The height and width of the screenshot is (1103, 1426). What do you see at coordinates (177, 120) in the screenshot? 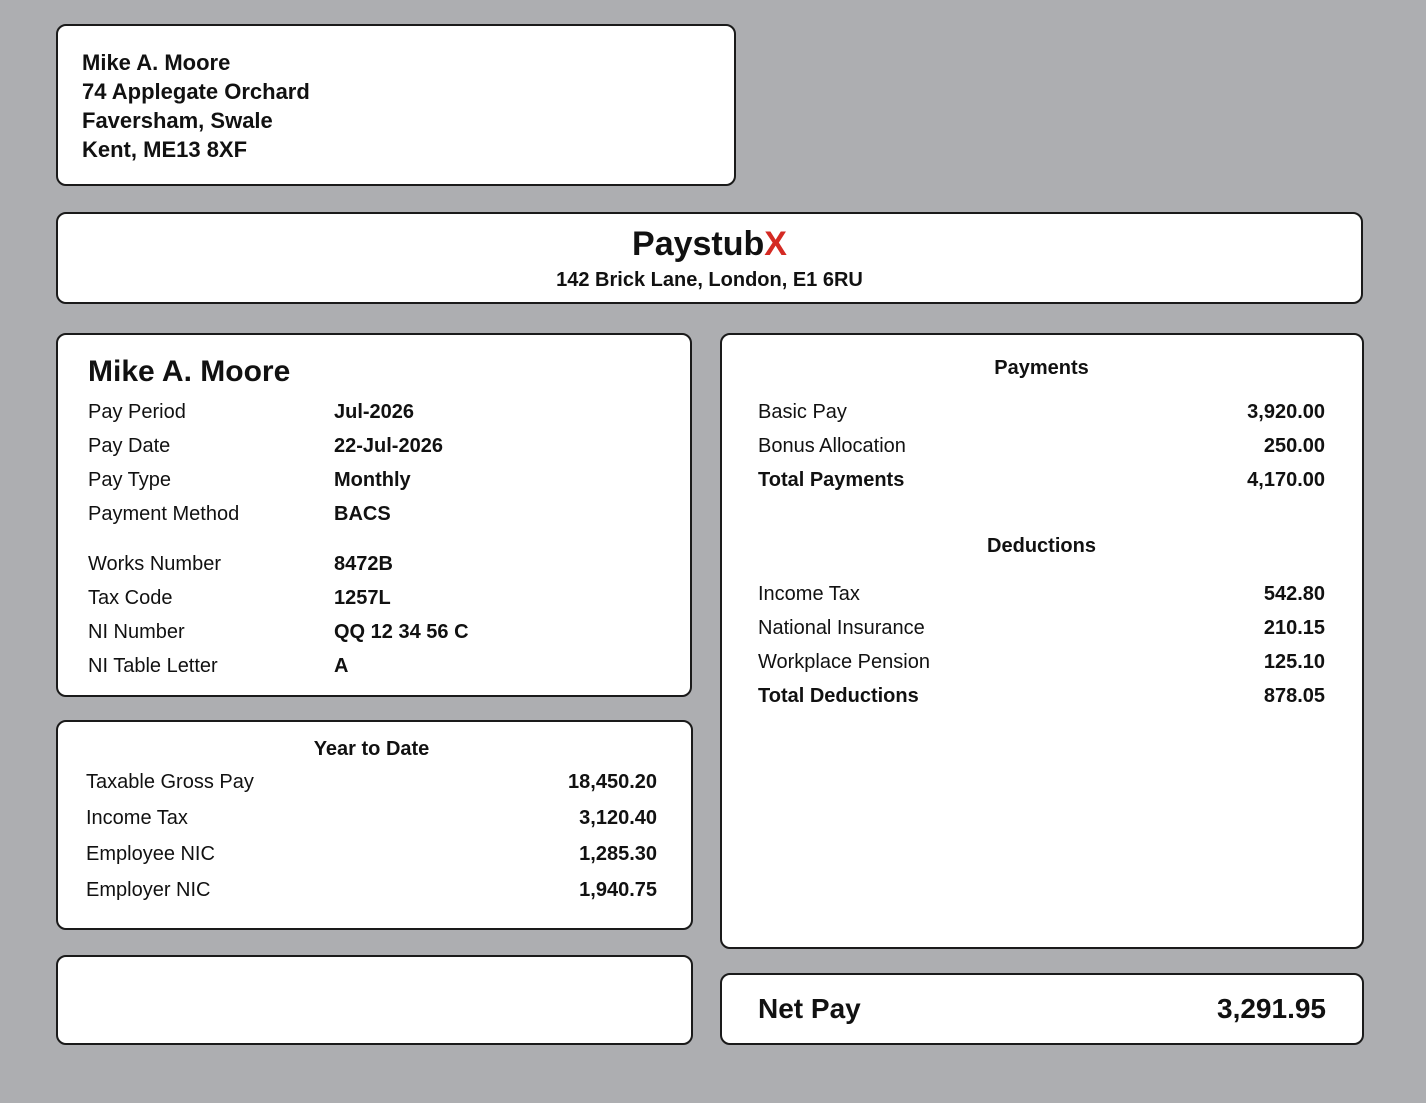
I see `recipient-address-line2: Faversham, Swale` at bounding box center [177, 120].